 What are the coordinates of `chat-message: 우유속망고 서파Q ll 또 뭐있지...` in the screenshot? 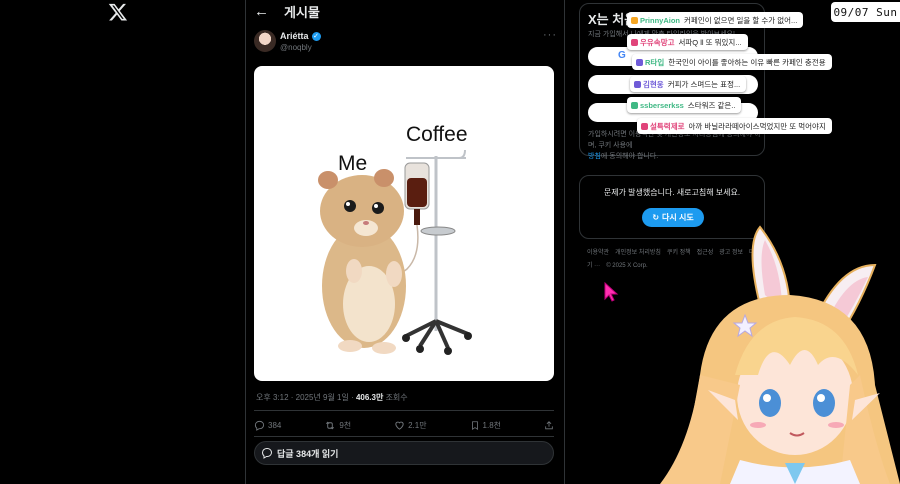 It's located at (687, 42).